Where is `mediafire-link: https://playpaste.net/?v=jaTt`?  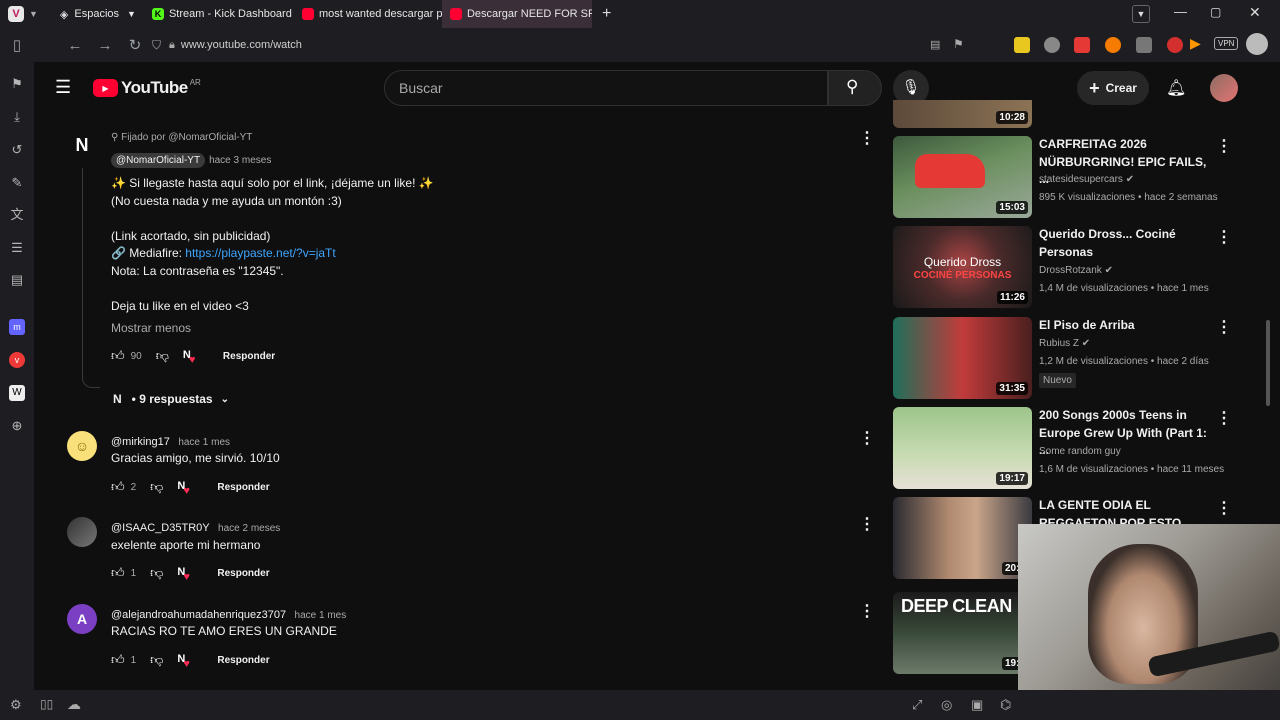 mediafire-link: https://playpaste.net/?v=jaTt is located at coordinates (260, 253).